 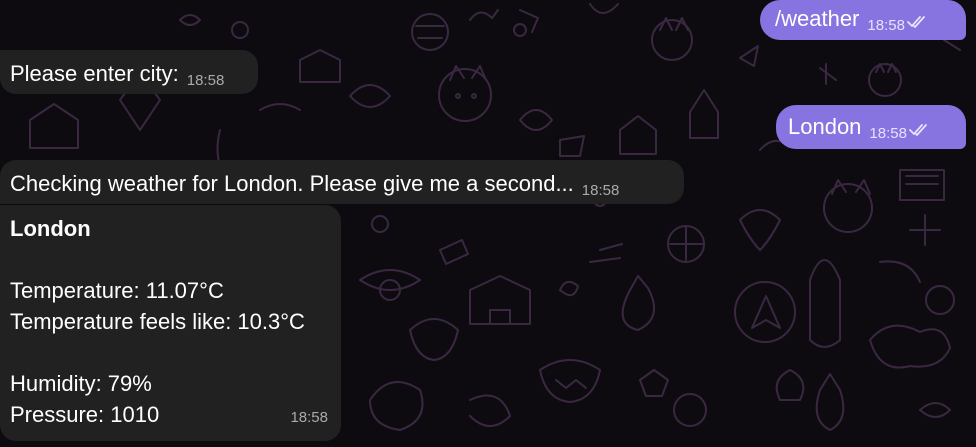 I want to click on weather-city: London, so click(x=50, y=228).